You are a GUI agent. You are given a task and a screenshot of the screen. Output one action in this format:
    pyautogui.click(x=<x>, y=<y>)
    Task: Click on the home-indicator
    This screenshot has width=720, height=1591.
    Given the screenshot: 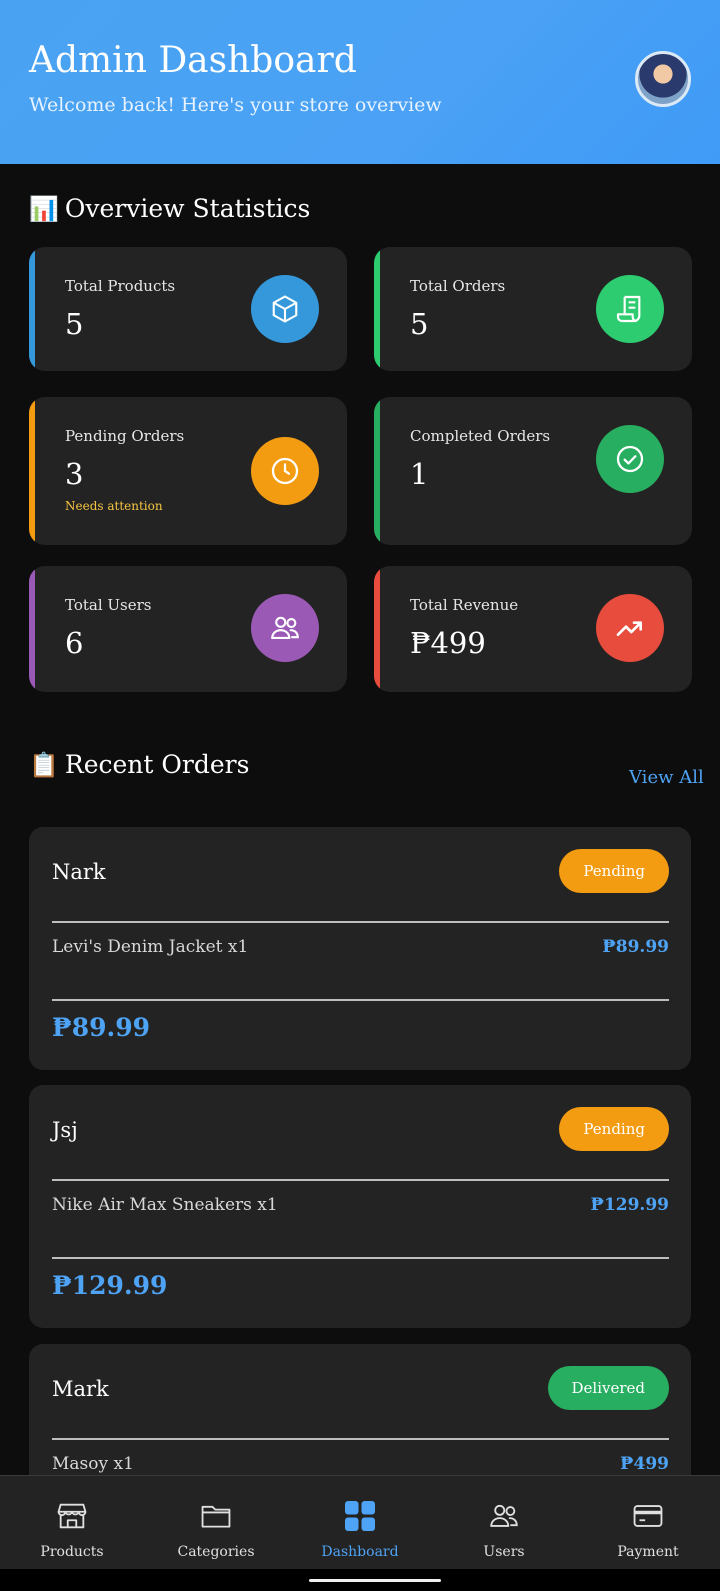 What is the action you would take?
    pyautogui.click(x=375, y=1580)
    